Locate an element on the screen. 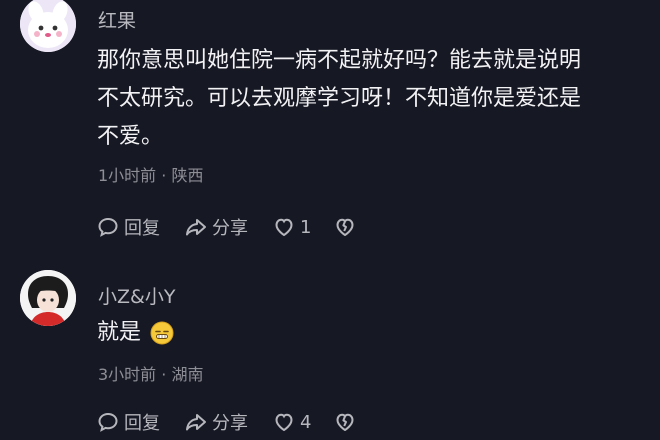 Image resolution: width=660 pixels, height=440 pixels. like-button: 1 is located at coordinates (291, 227).